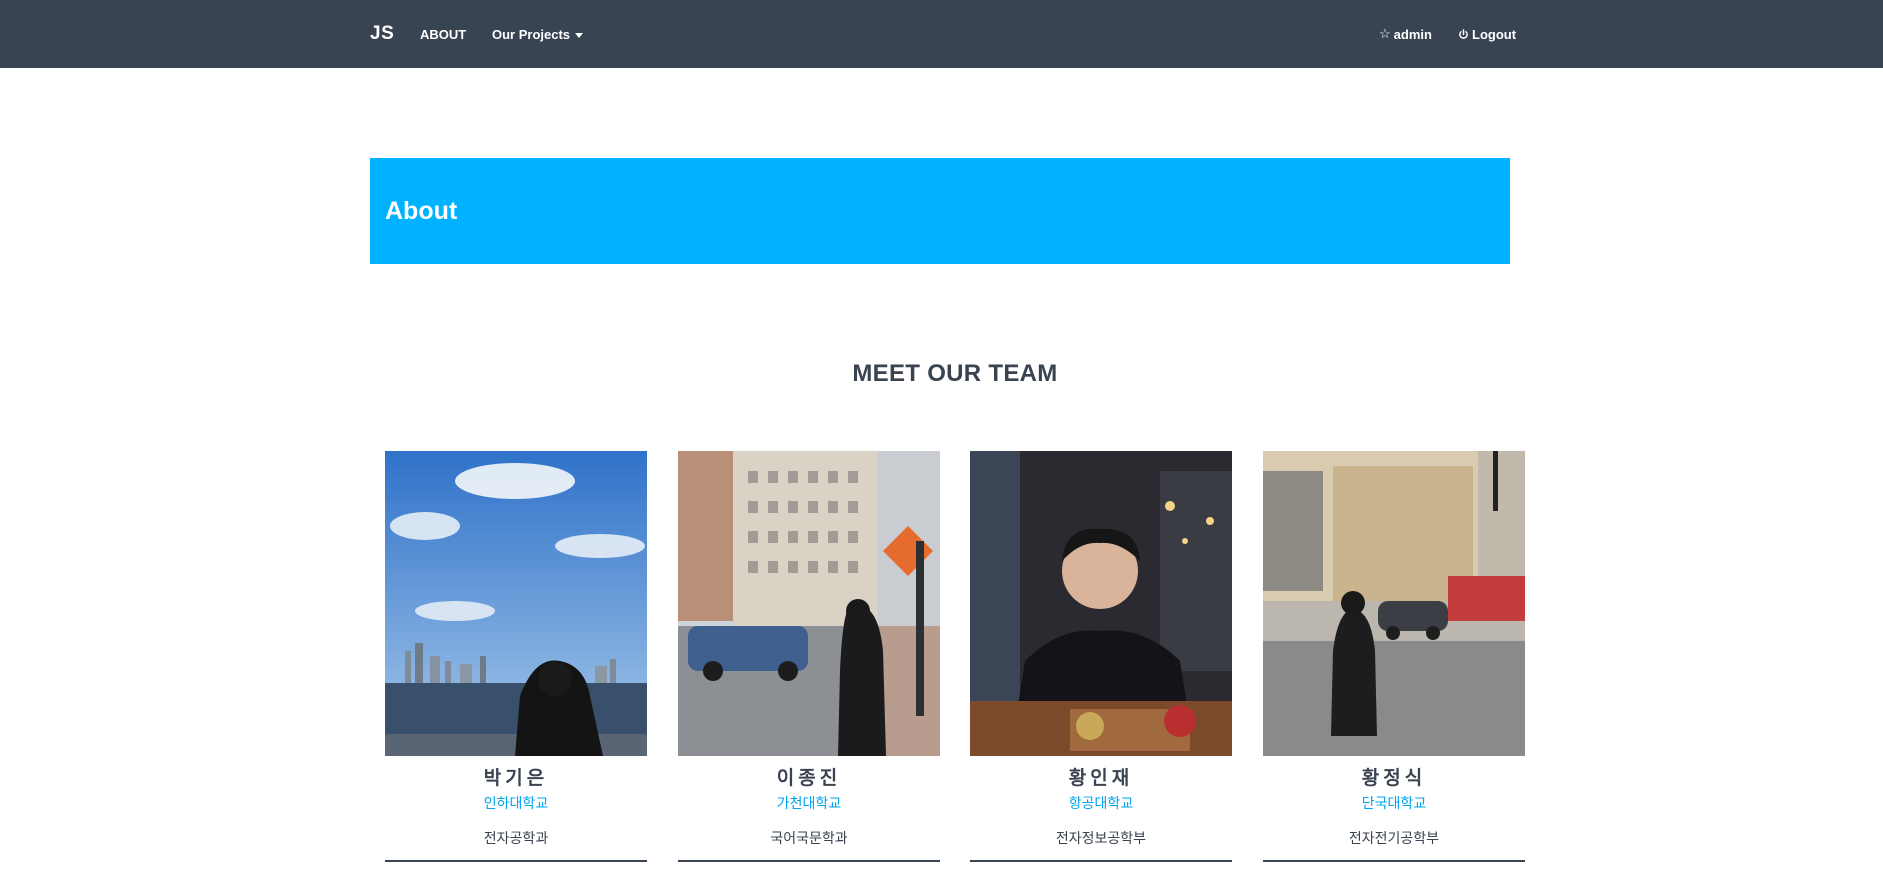  Describe the element at coordinates (382, 34) in the screenshot. I see `brand-logo: JS` at that location.